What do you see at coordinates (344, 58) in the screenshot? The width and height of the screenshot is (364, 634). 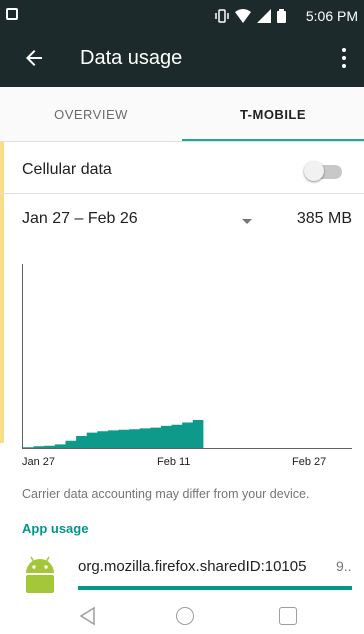 I see `more-vert-icon` at bounding box center [344, 58].